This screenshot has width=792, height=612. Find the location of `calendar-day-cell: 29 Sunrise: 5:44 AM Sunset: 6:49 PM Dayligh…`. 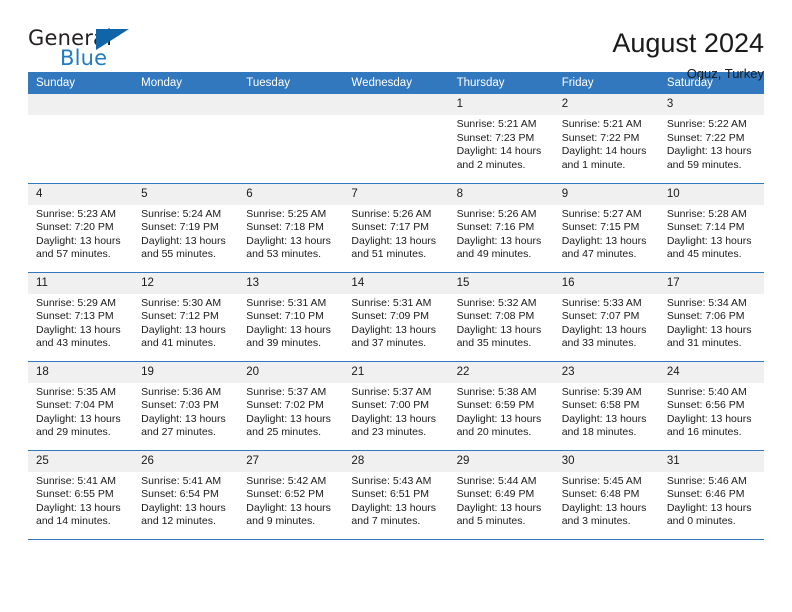

calendar-day-cell: 29 Sunrise: 5:44 AM Sunset: 6:49 PM Dayligh… is located at coordinates (501, 495).